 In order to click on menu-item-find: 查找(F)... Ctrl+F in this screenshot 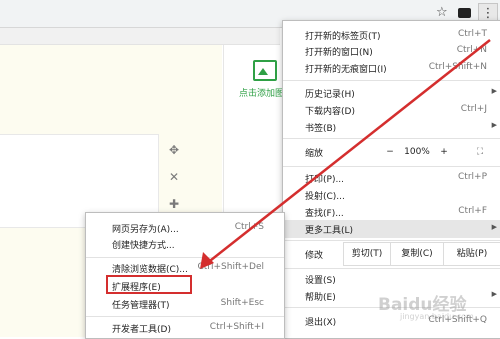, I will do `click(391, 212)`.